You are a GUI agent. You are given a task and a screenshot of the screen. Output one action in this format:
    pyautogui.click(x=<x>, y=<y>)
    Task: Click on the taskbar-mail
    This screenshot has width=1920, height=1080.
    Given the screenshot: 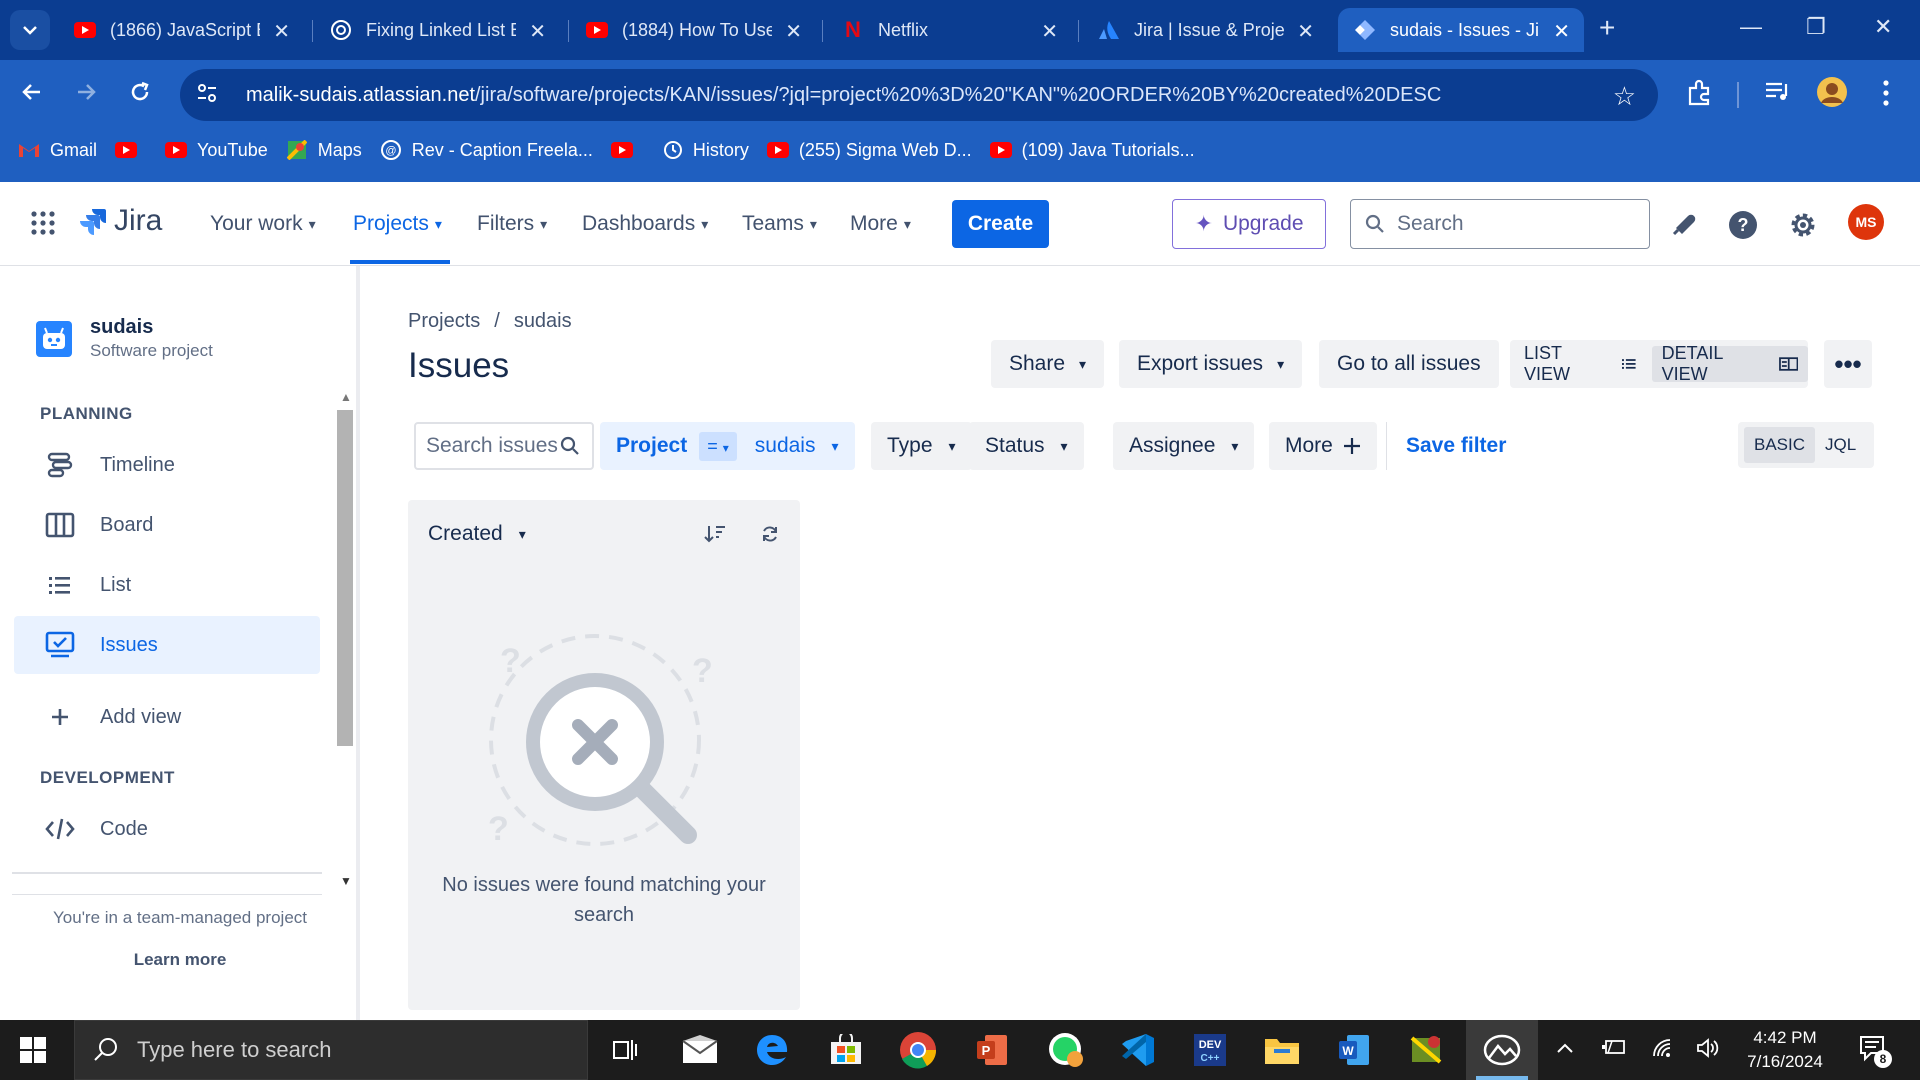 What is the action you would take?
    pyautogui.click(x=700, y=1050)
    